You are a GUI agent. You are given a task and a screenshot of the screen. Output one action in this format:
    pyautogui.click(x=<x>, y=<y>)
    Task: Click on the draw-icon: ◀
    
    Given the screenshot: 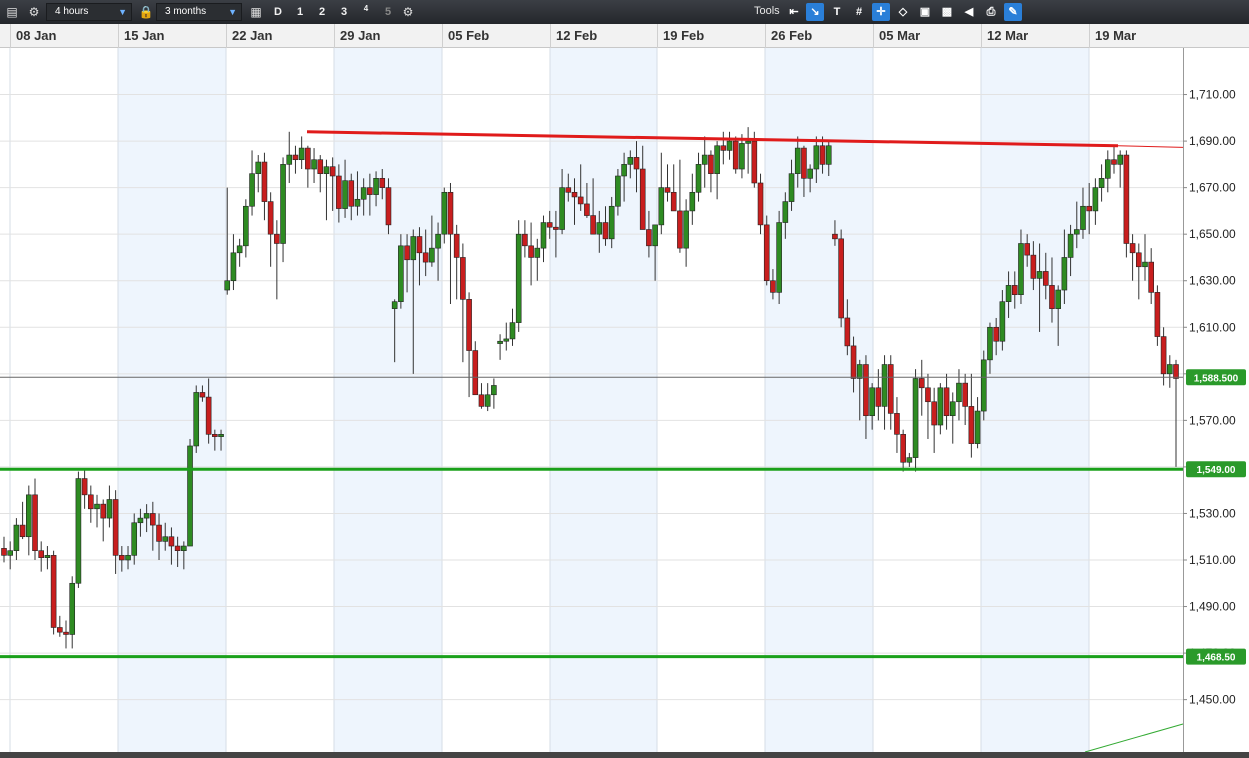 What is the action you would take?
    pyautogui.click(x=969, y=12)
    